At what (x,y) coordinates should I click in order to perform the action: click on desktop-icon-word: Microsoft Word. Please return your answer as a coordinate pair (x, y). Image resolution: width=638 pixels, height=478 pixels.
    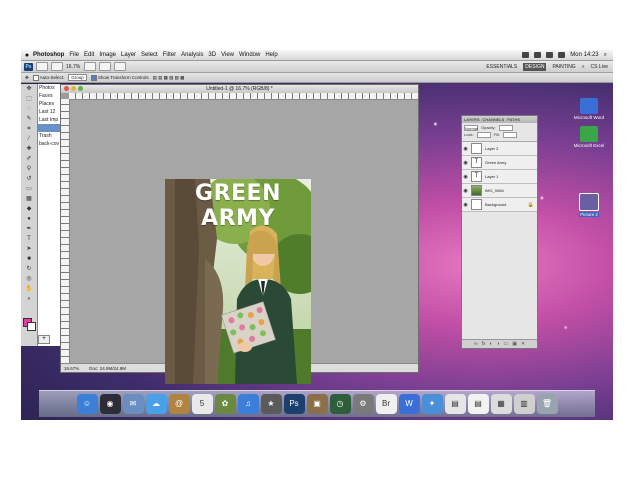
    Looking at the image, I should click on (589, 109).